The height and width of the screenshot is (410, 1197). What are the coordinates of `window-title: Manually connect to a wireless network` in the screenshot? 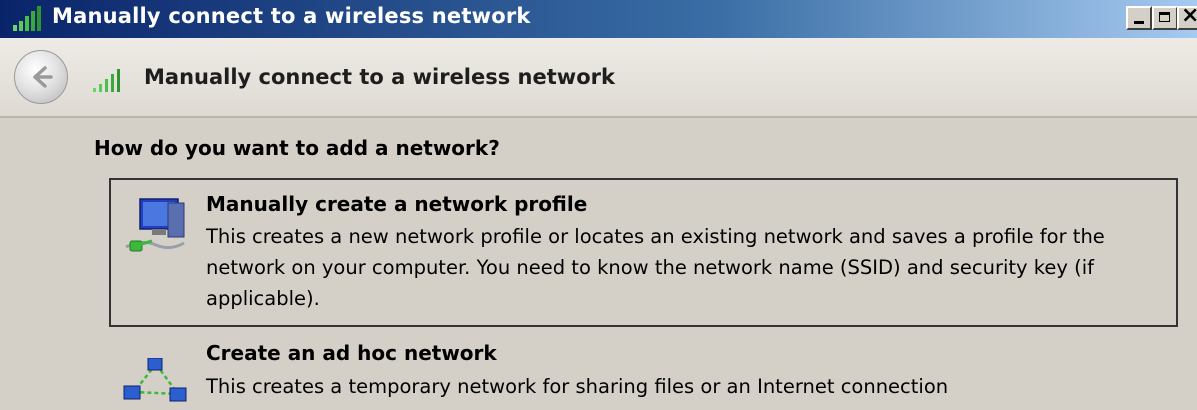 It's located at (291, 16).